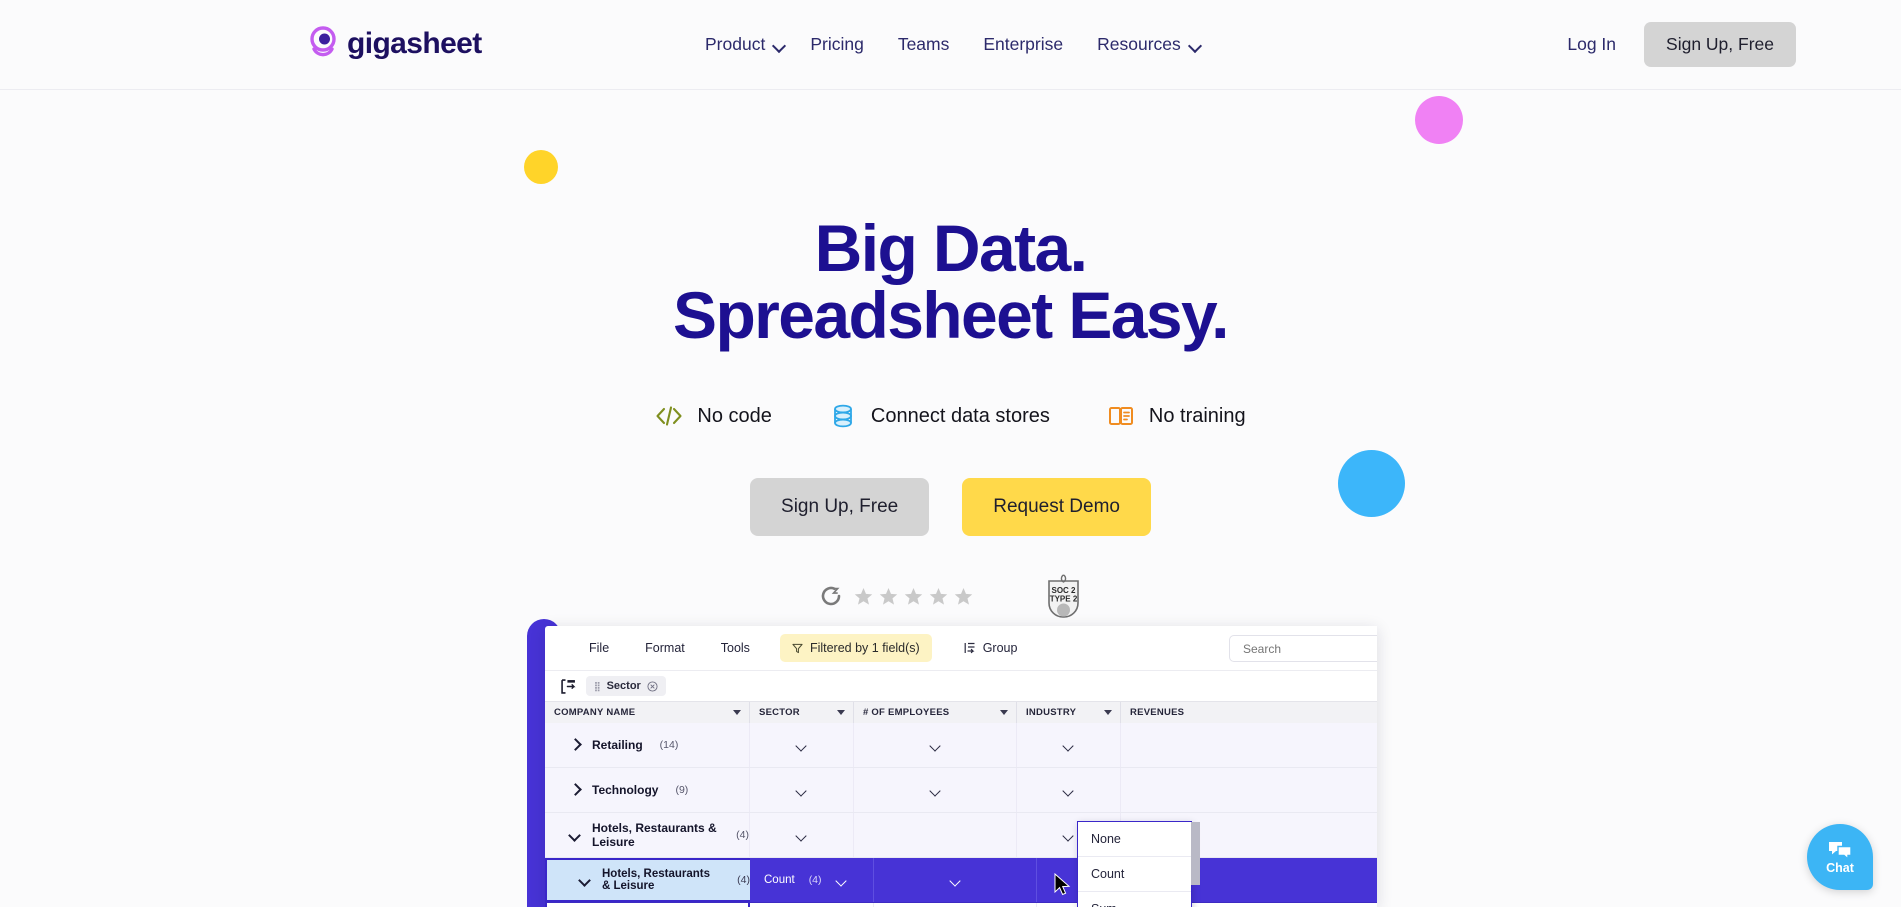  What do you see at coordinates (1195, 853) in the screenshot?
I see `dropdown-scrollbar` at bounding box center [1195, 853].